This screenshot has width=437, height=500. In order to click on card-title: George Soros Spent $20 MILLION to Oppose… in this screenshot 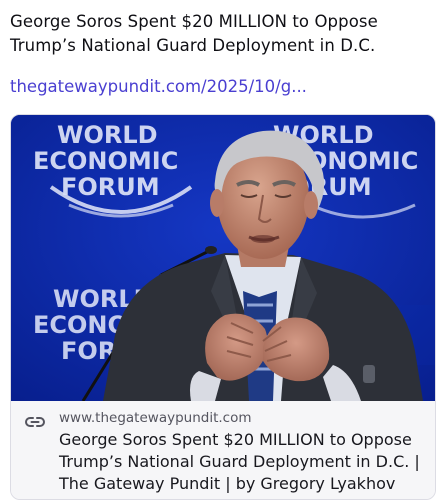, I will do `click(245, 462)`.